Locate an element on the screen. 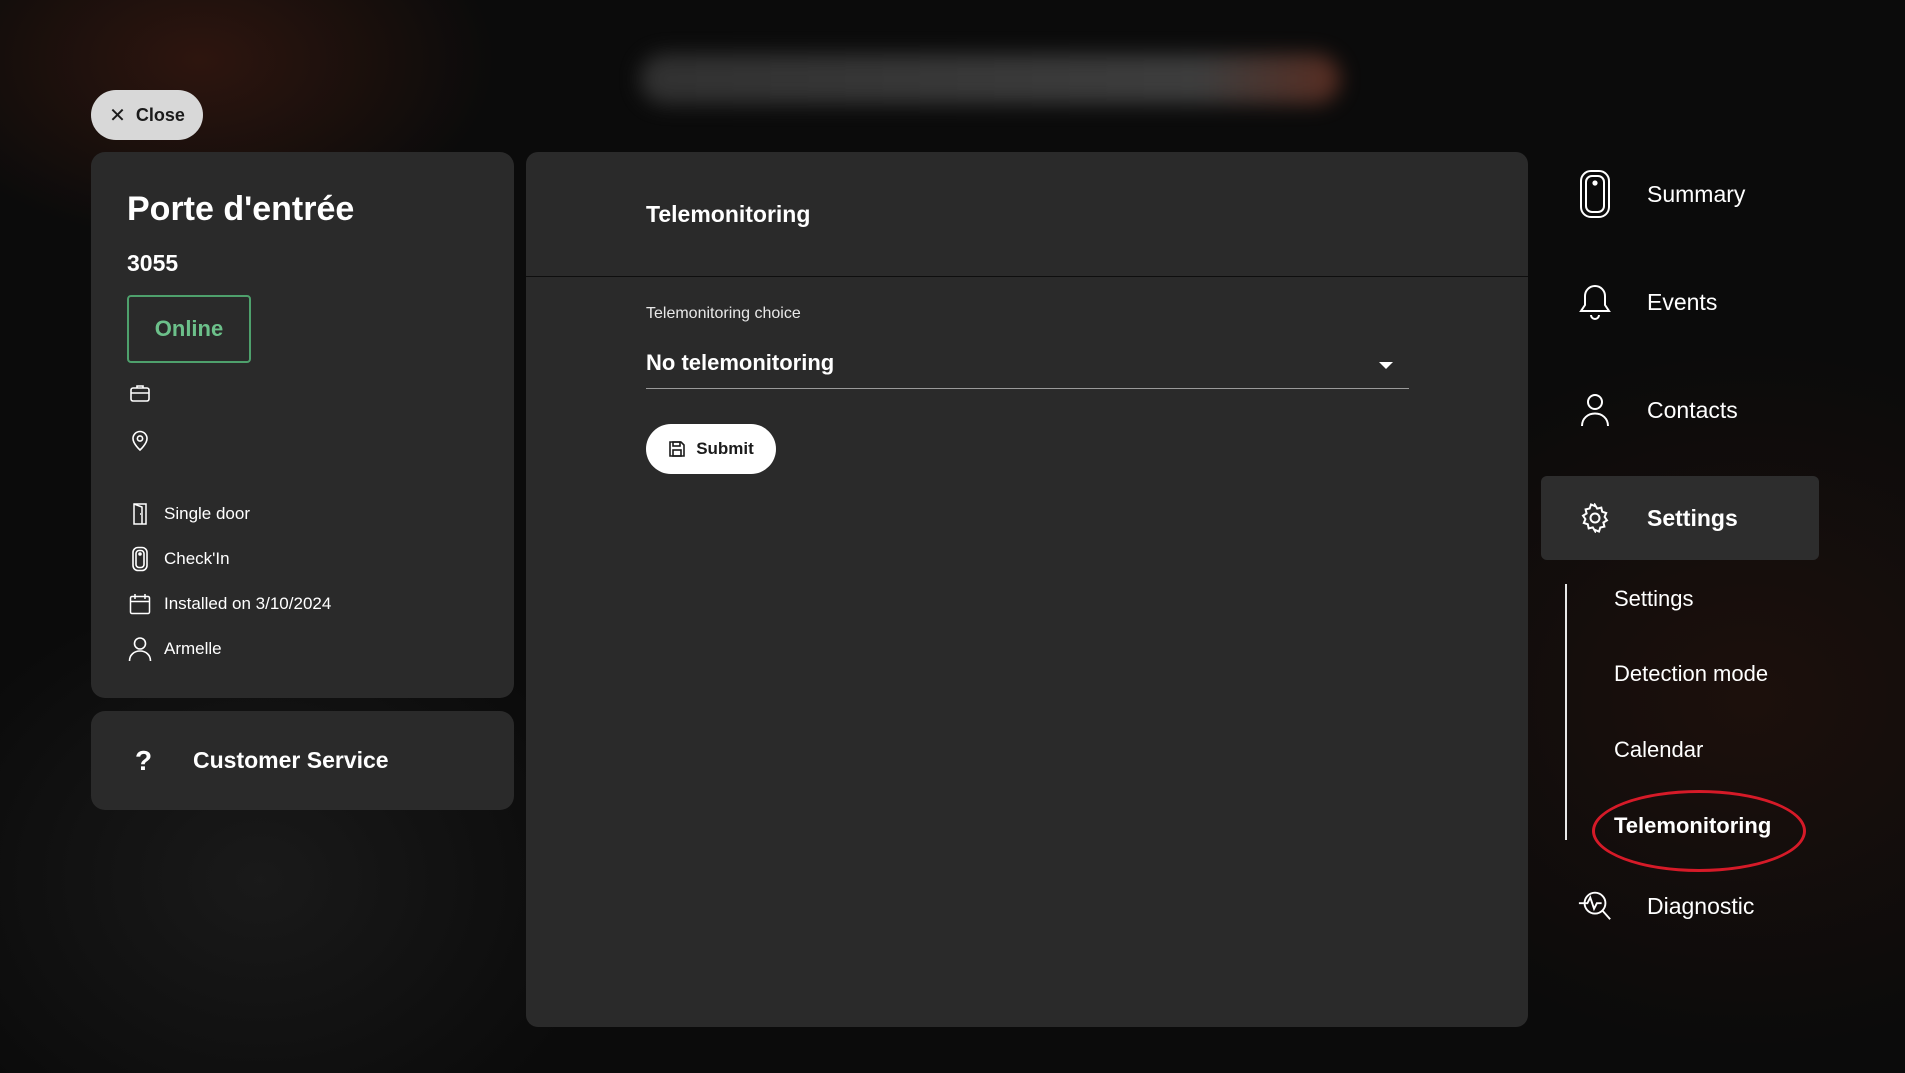  customer-service-button: ? Customer Service is located at coordinates (302, 760).